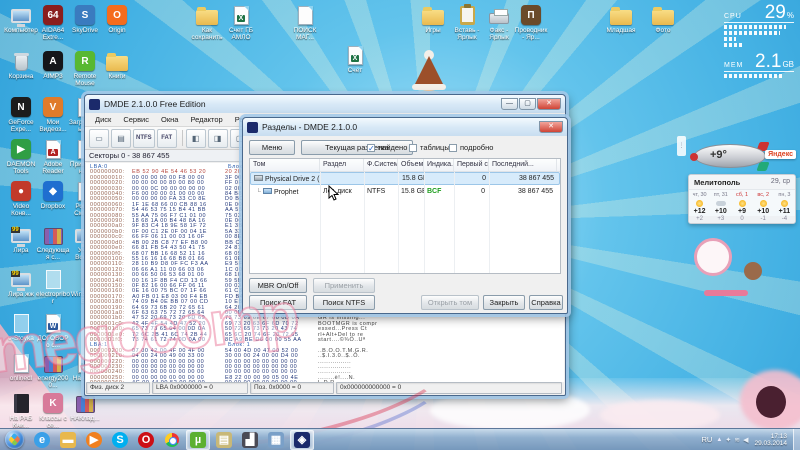  I want to click on taskbar-app: ▦, so click(276, 440).